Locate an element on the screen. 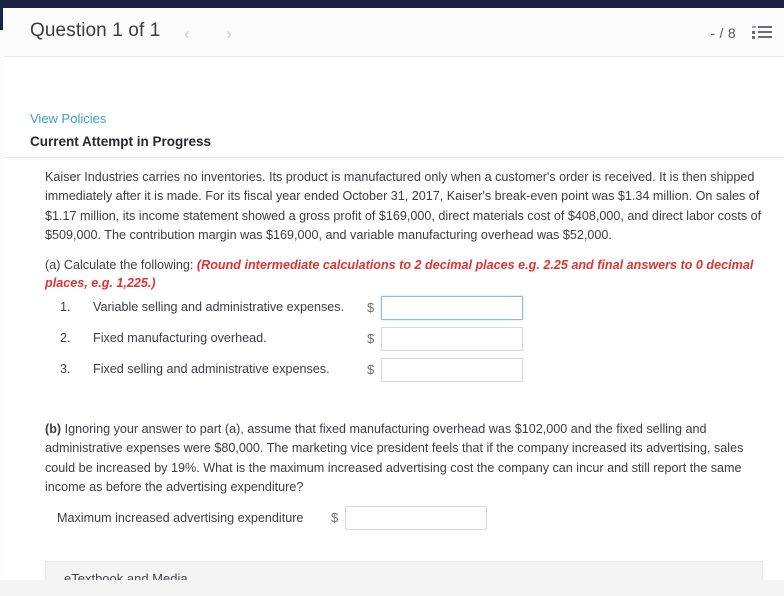 This screenshot has height=596, width=784. chevron-right-icon: › is located at coordinates (229, 34).